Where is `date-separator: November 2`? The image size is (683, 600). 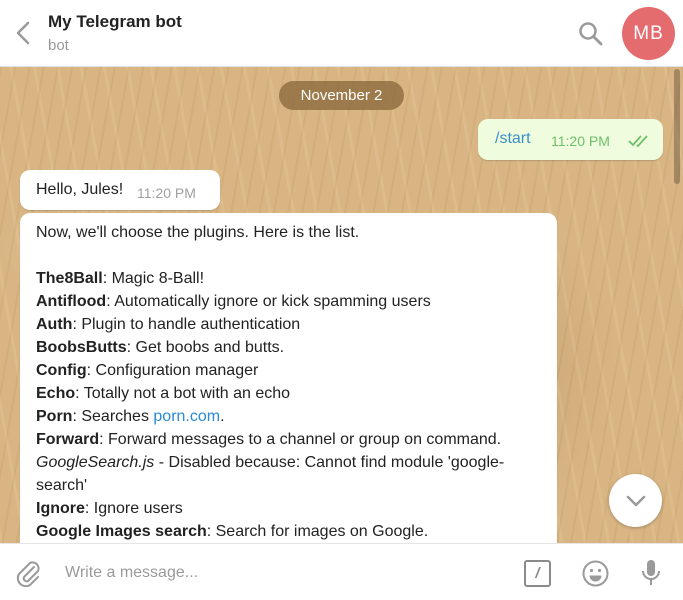
date-separator: November 2 is located at coordinates (341, 95).